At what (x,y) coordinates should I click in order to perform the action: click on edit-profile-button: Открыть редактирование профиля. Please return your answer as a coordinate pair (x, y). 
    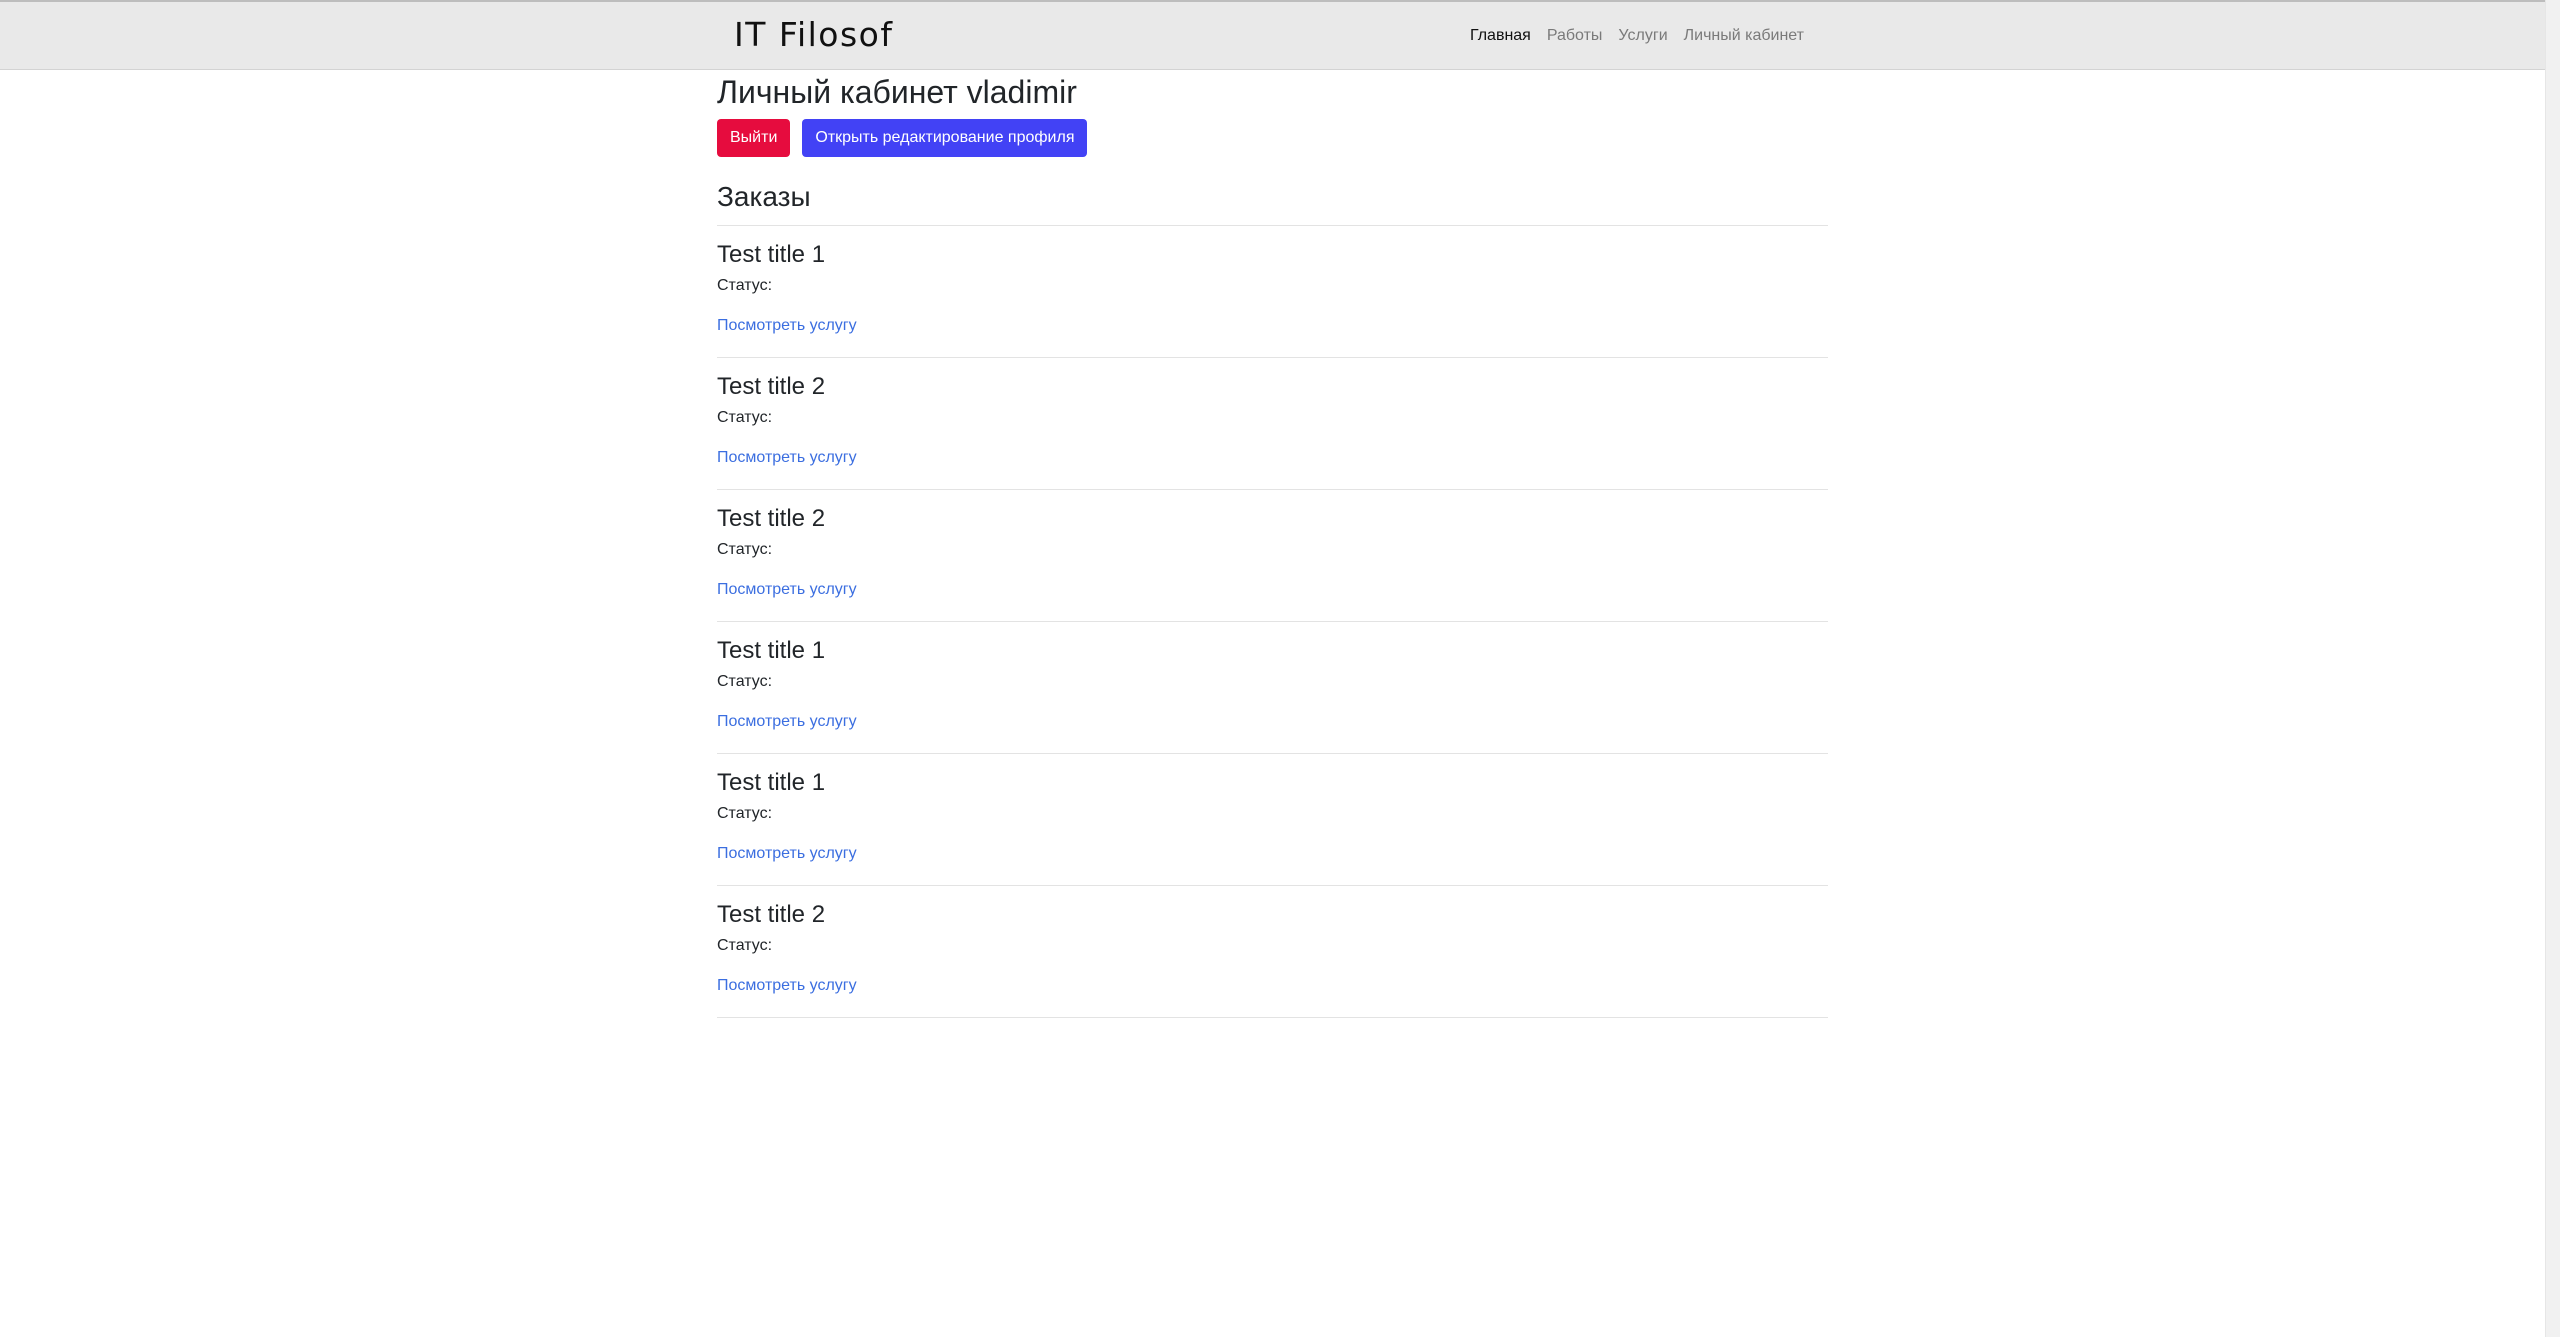
    Looking at the image, I should click on (945, 138).